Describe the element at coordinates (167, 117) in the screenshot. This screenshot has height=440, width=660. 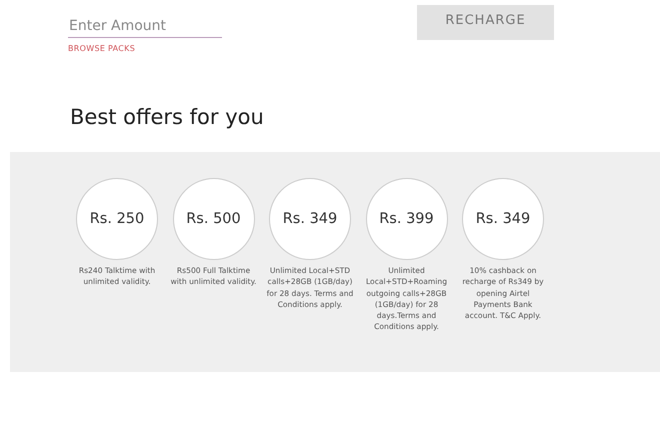
I see `section-heading: Best offers for you` at that location.